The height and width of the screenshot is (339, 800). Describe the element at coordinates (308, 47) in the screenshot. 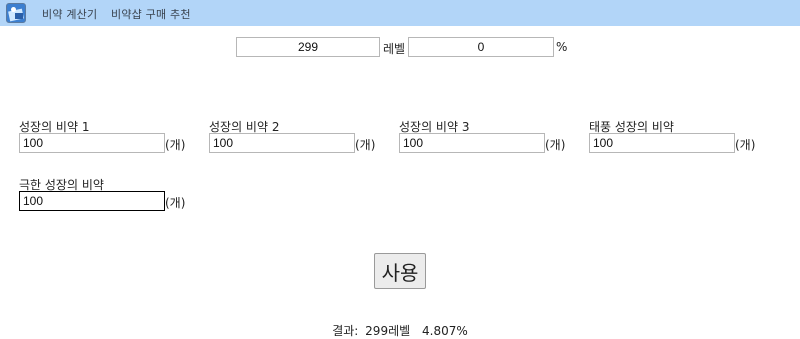

I see `level-input` at that location.